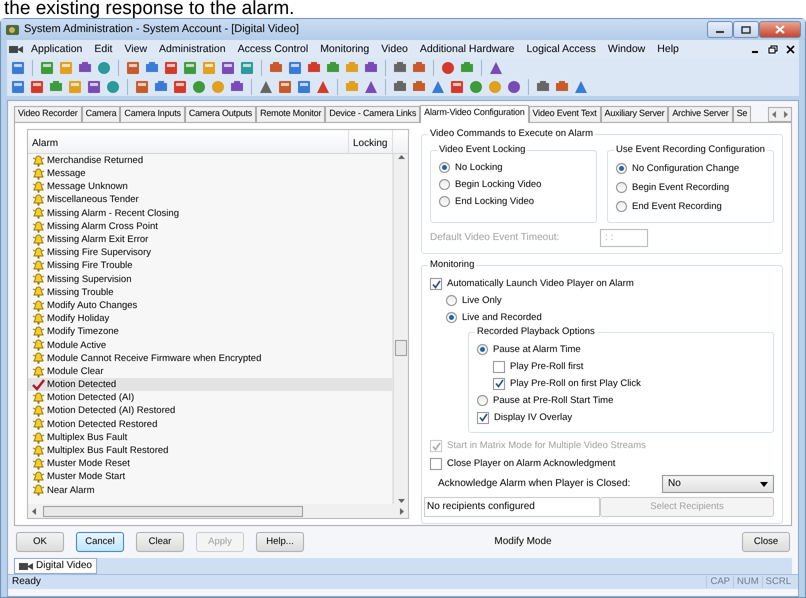 The width and height of the screenshot is (806, 598). I want to click on tab: Alarm-Video Configuration, so click(474, 114).